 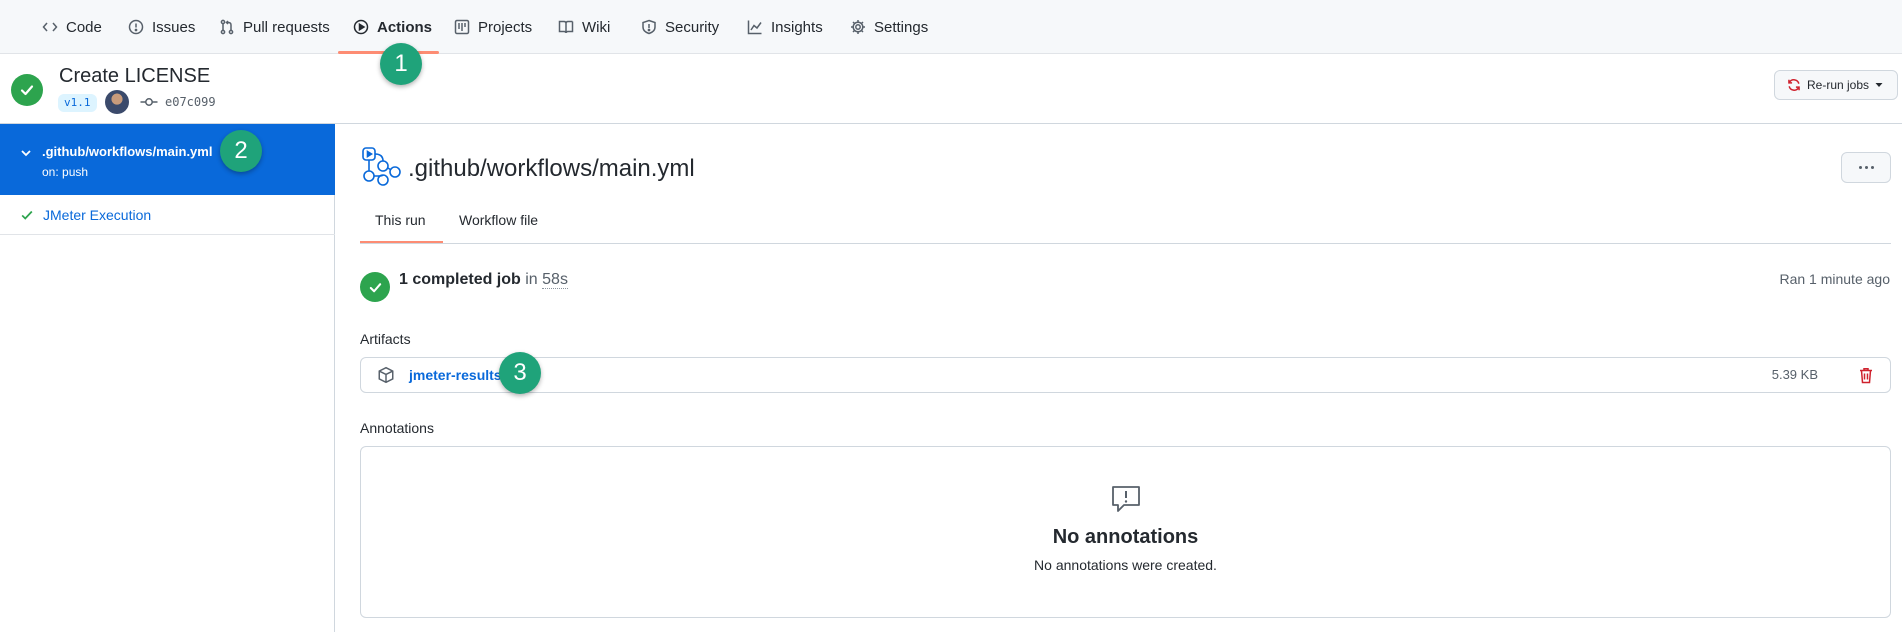 I want to click on artifacts-heading: Artifacts, so click(x=385, y=339).